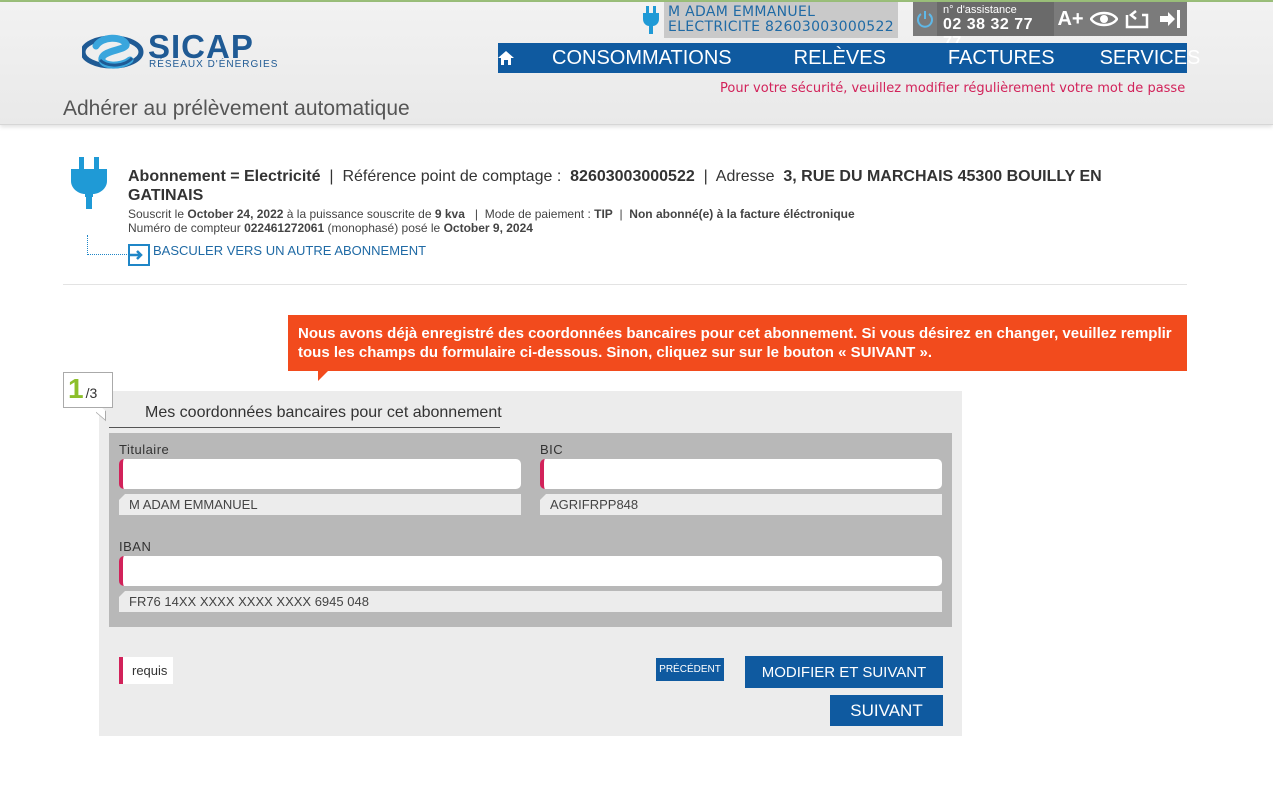 This screenshot has height=812, width=1273. What do you see at coordinates (284, 228) in the screenshot?
I see `meter-number: 022461272061` at bounding box center [284, 228].